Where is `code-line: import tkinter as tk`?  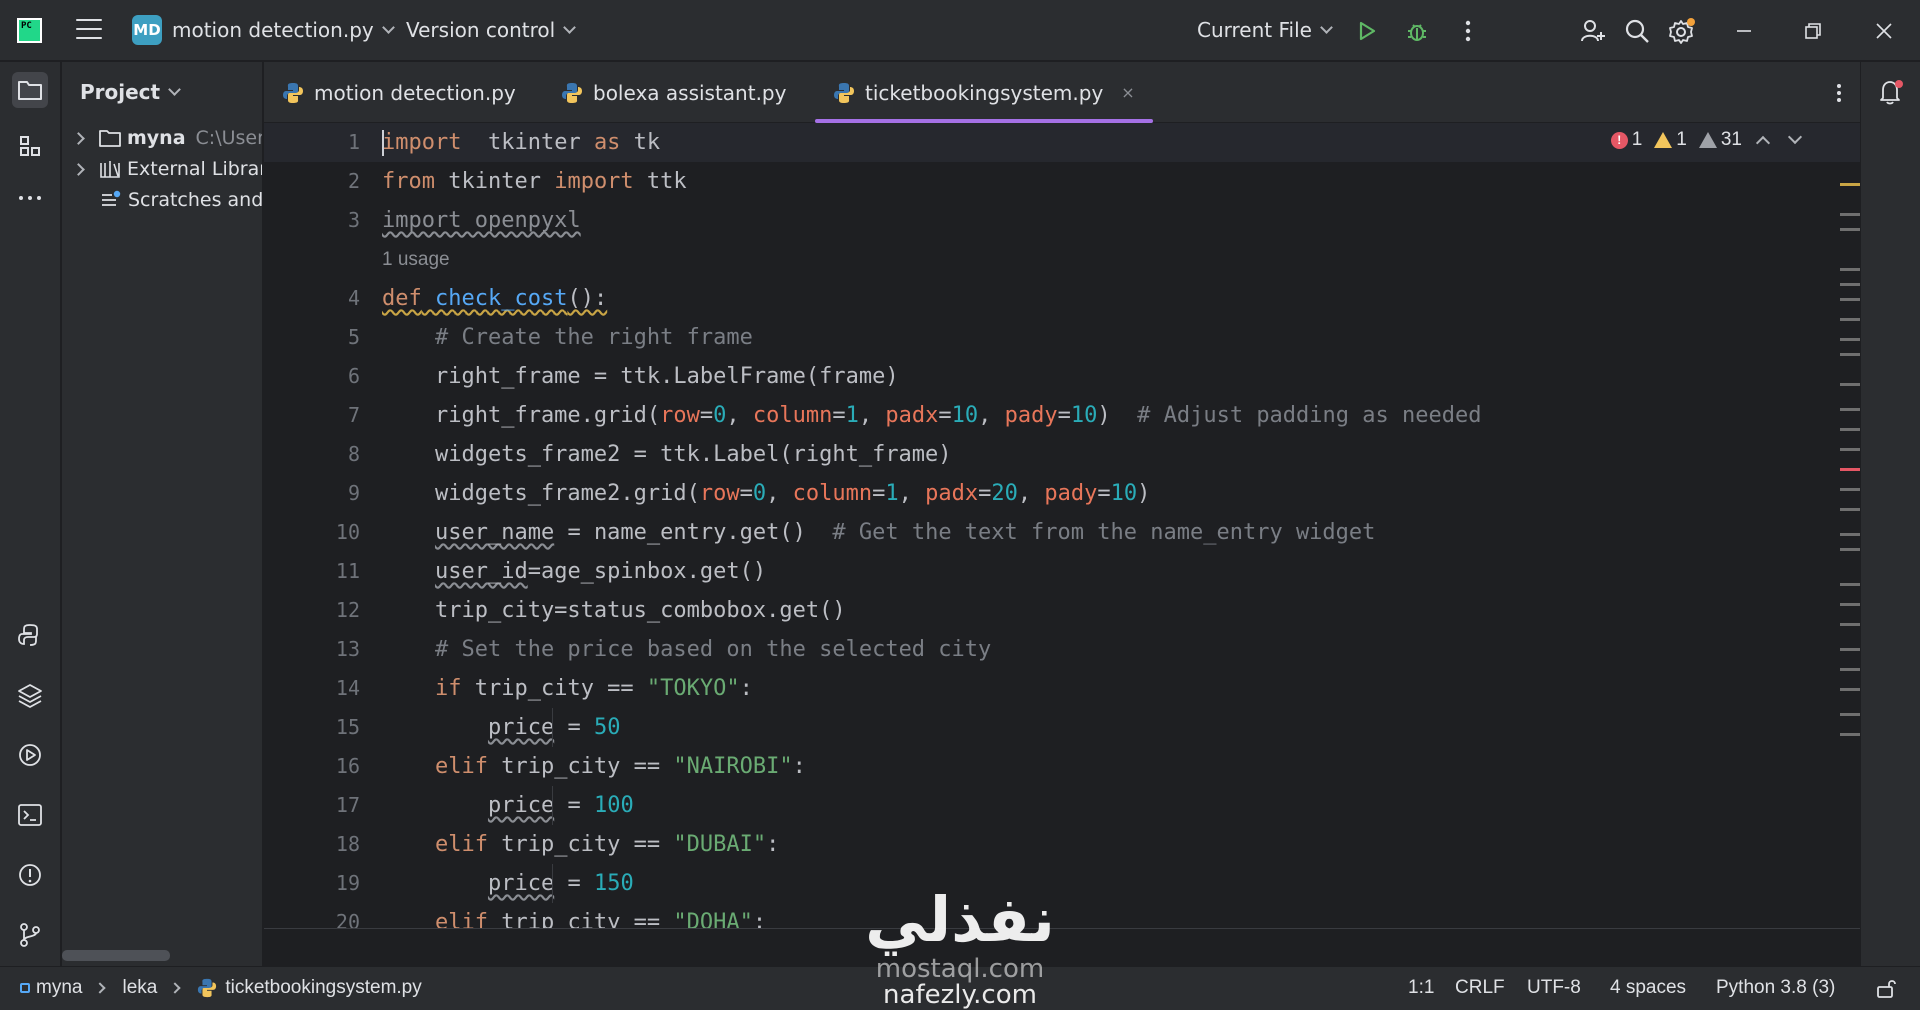 code-line: import tkinter as tk is located at coordinates (521, 142).